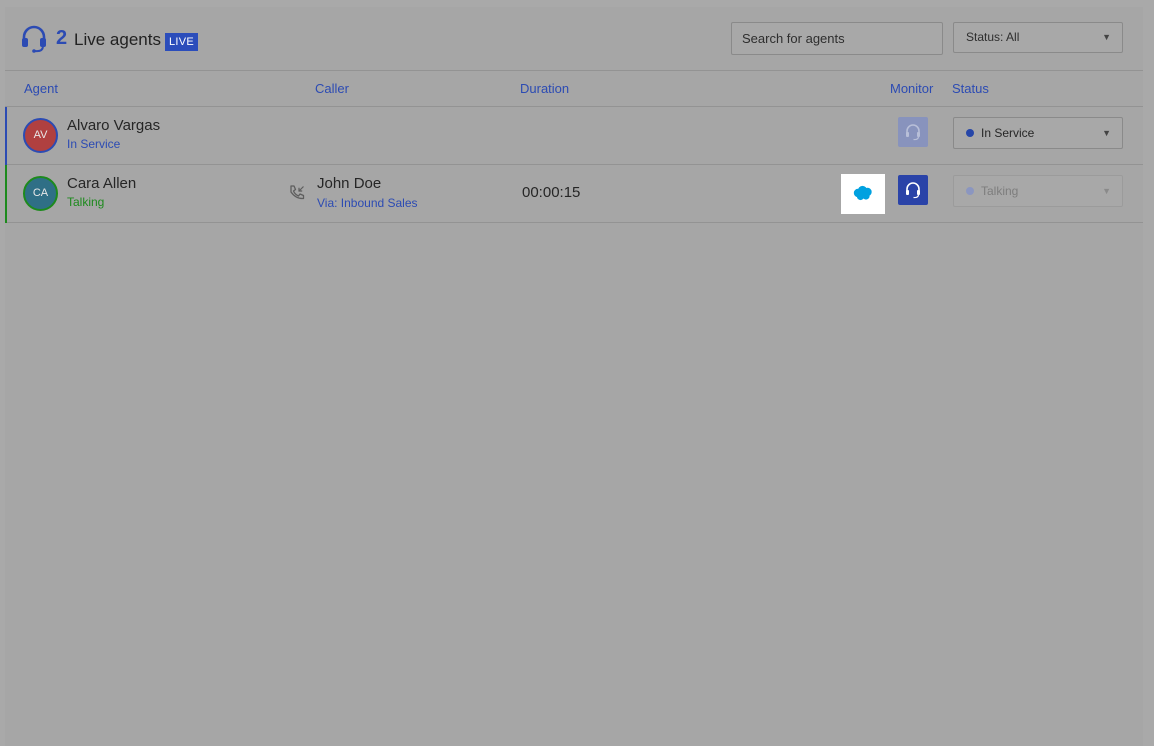 Image resolution: width=1154 pixels, height=746 pixels. Describe the element at coordinates (40, 193) in the screenshot. I see `avatar: CA` at that location.